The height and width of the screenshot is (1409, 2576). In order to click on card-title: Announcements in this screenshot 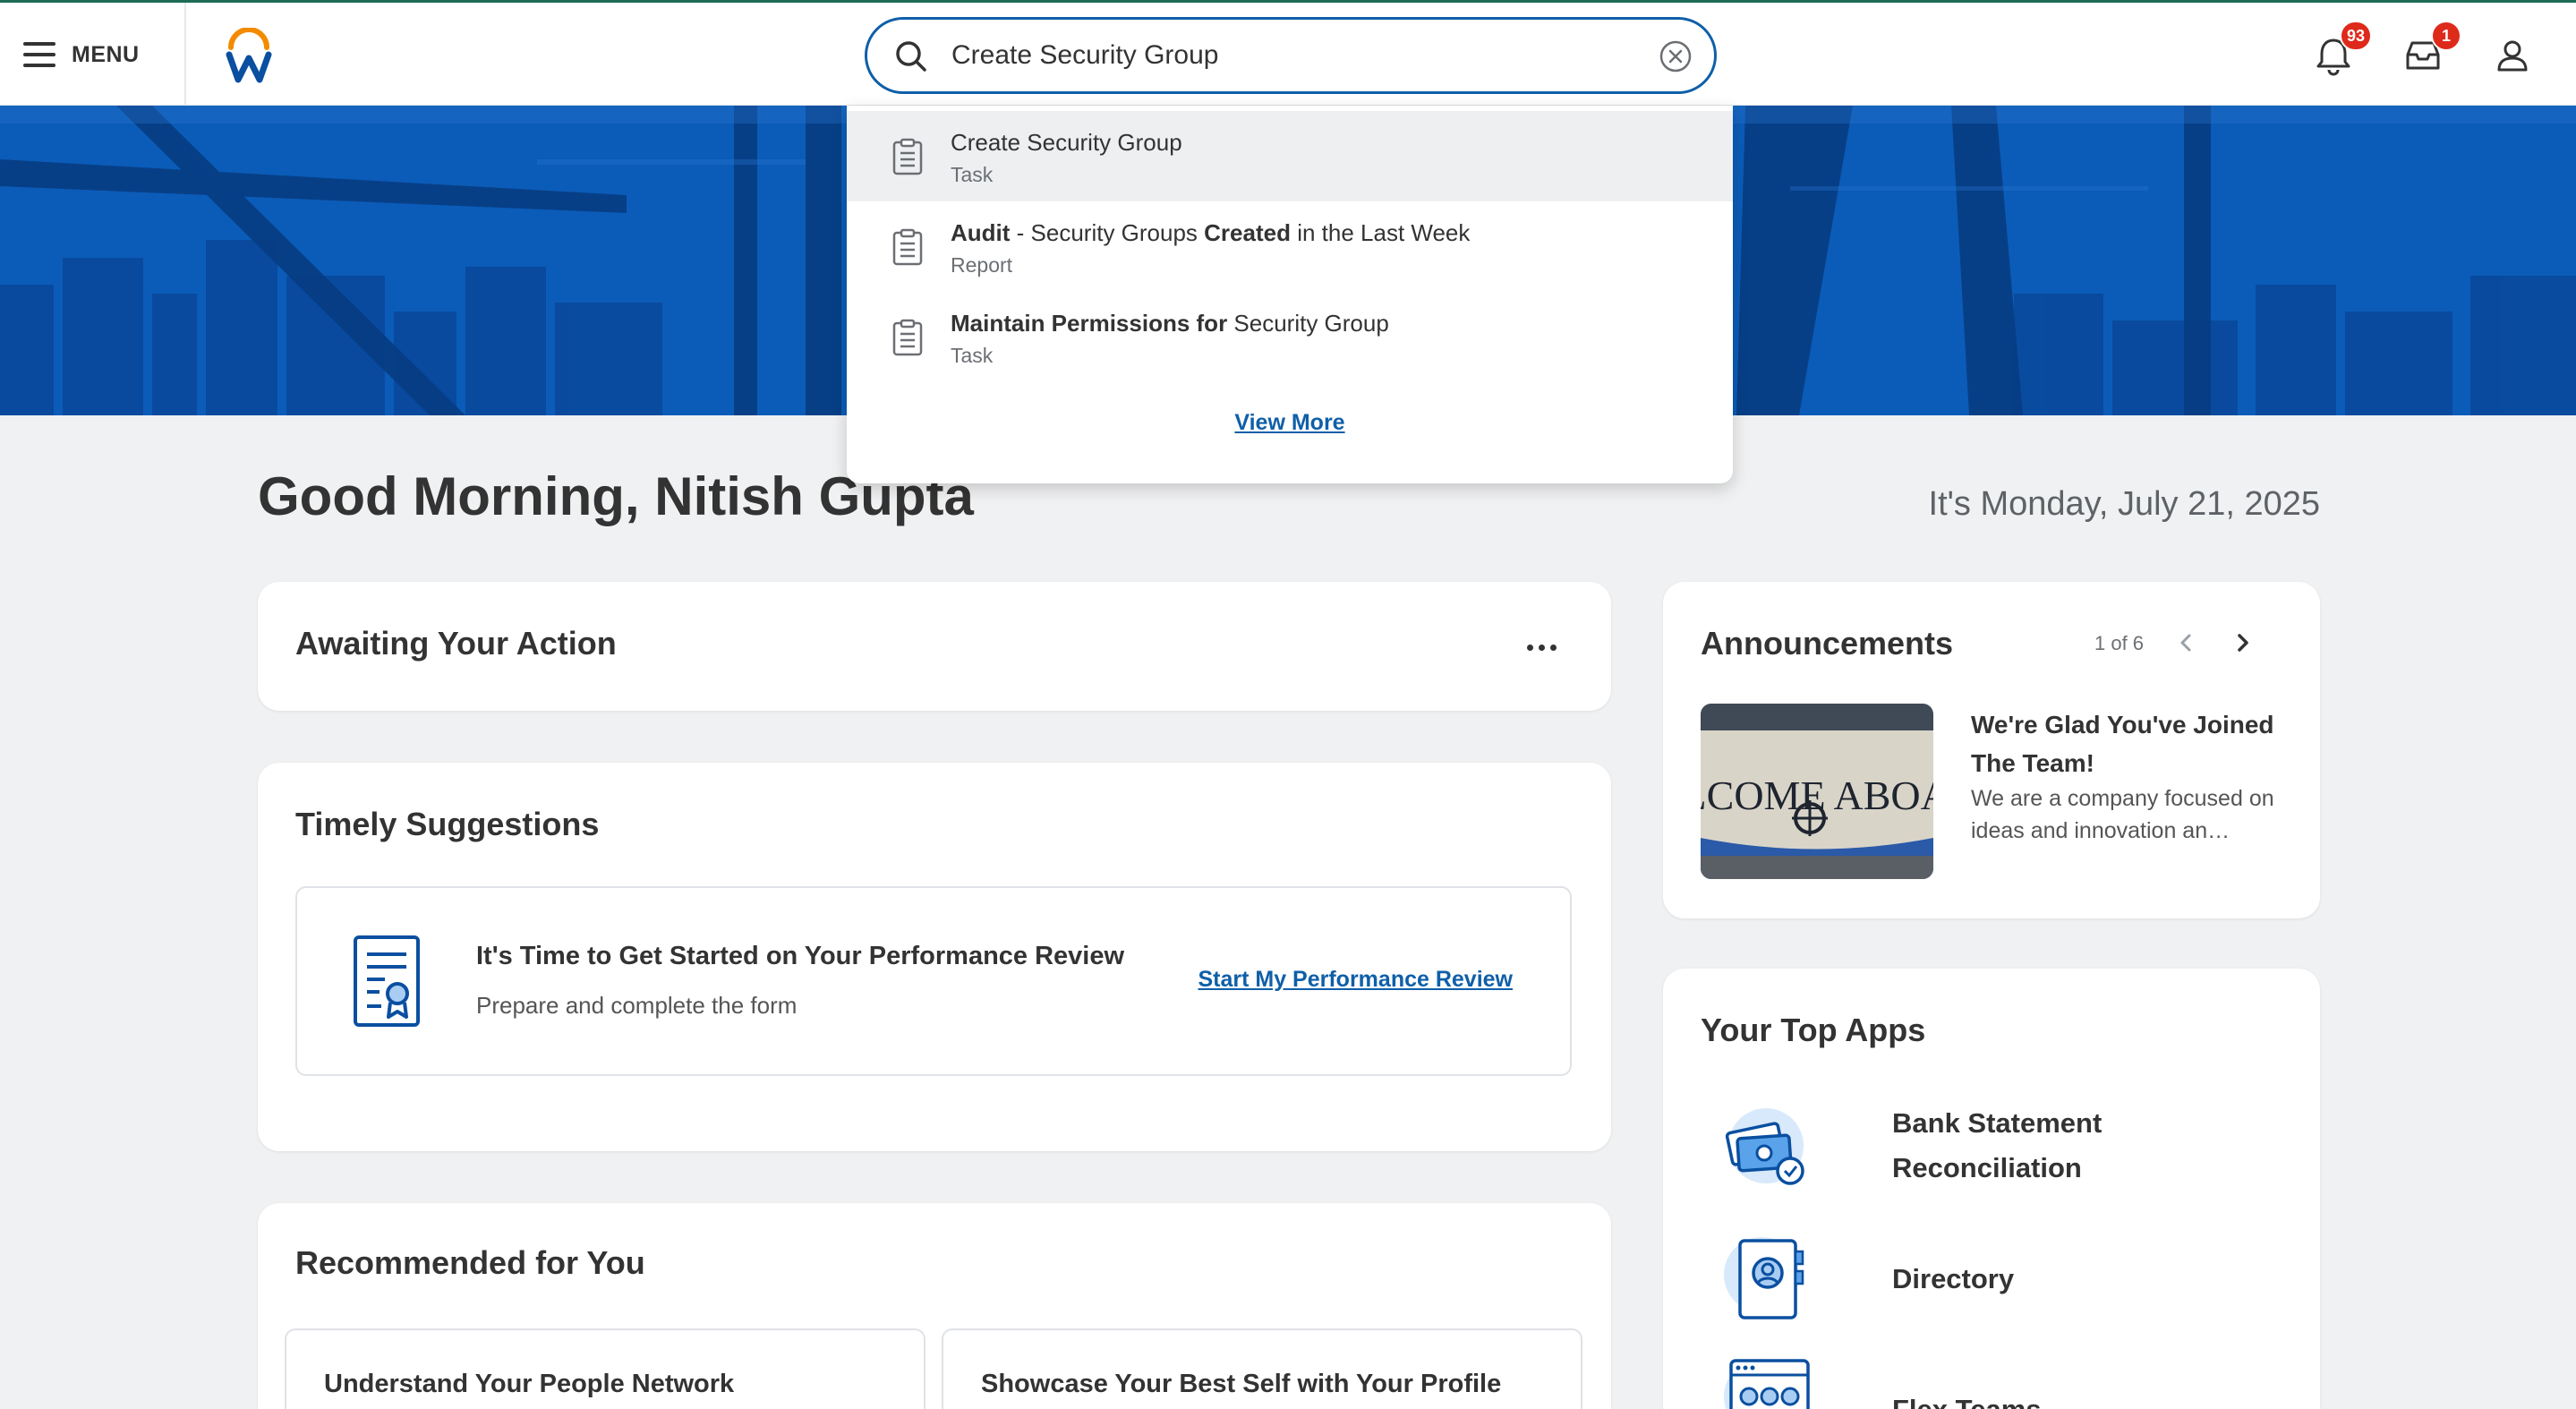, I will do `click(1827, 643)`.